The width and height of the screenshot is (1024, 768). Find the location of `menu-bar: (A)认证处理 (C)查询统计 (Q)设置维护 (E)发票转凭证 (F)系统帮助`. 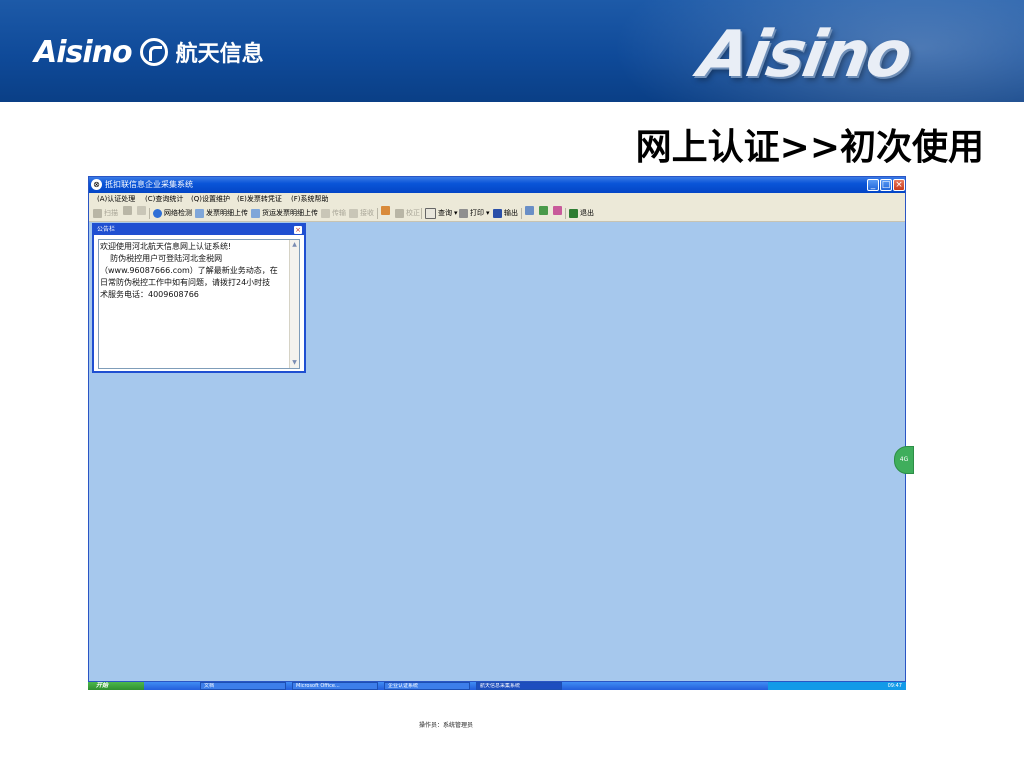

menu-bar: (A)认证处理 (C)查询统计 (Q)设置维护 (E)发票转凭证 (F)系统帮助 is located at coordinates (497, 199).